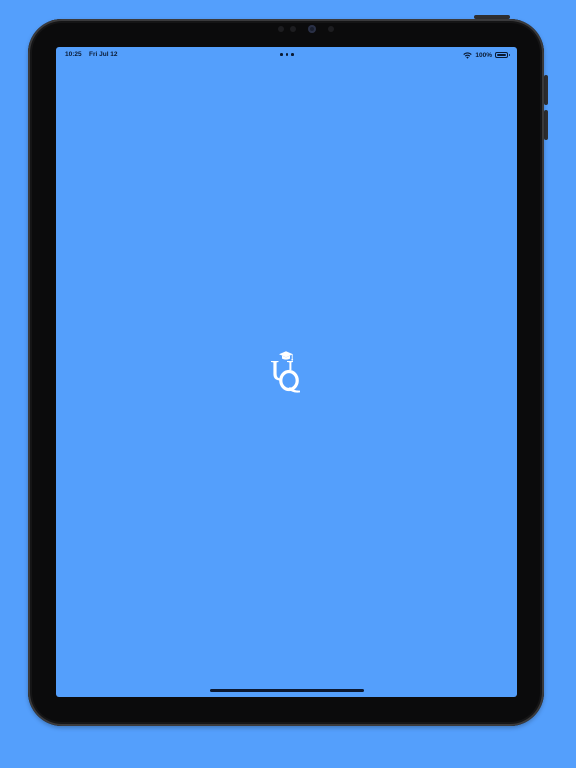  I want to click on multitasking-dots-icon, so click(287, 54).